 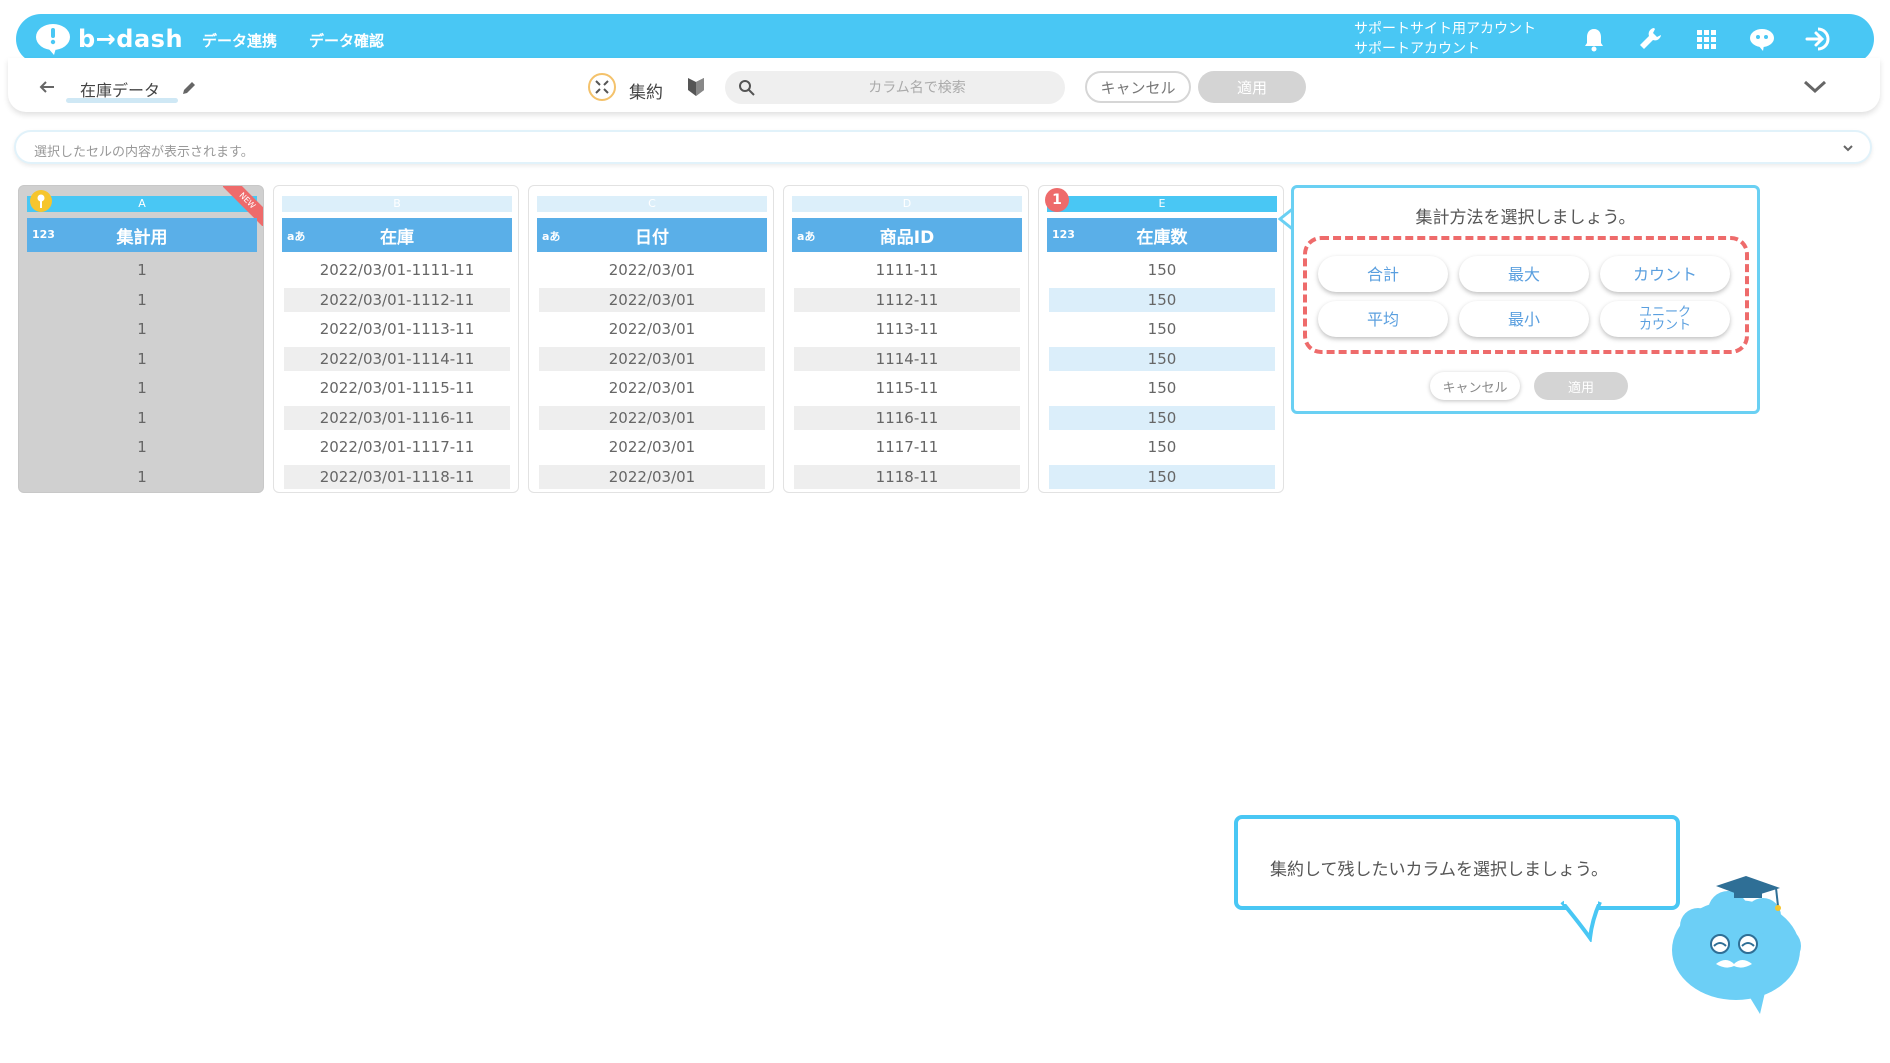 What do you see at coordinates (397, 388) in the screenshot?
I see `table-cell: 2022/03/01-1115-11` at bounding box center [397, 388].